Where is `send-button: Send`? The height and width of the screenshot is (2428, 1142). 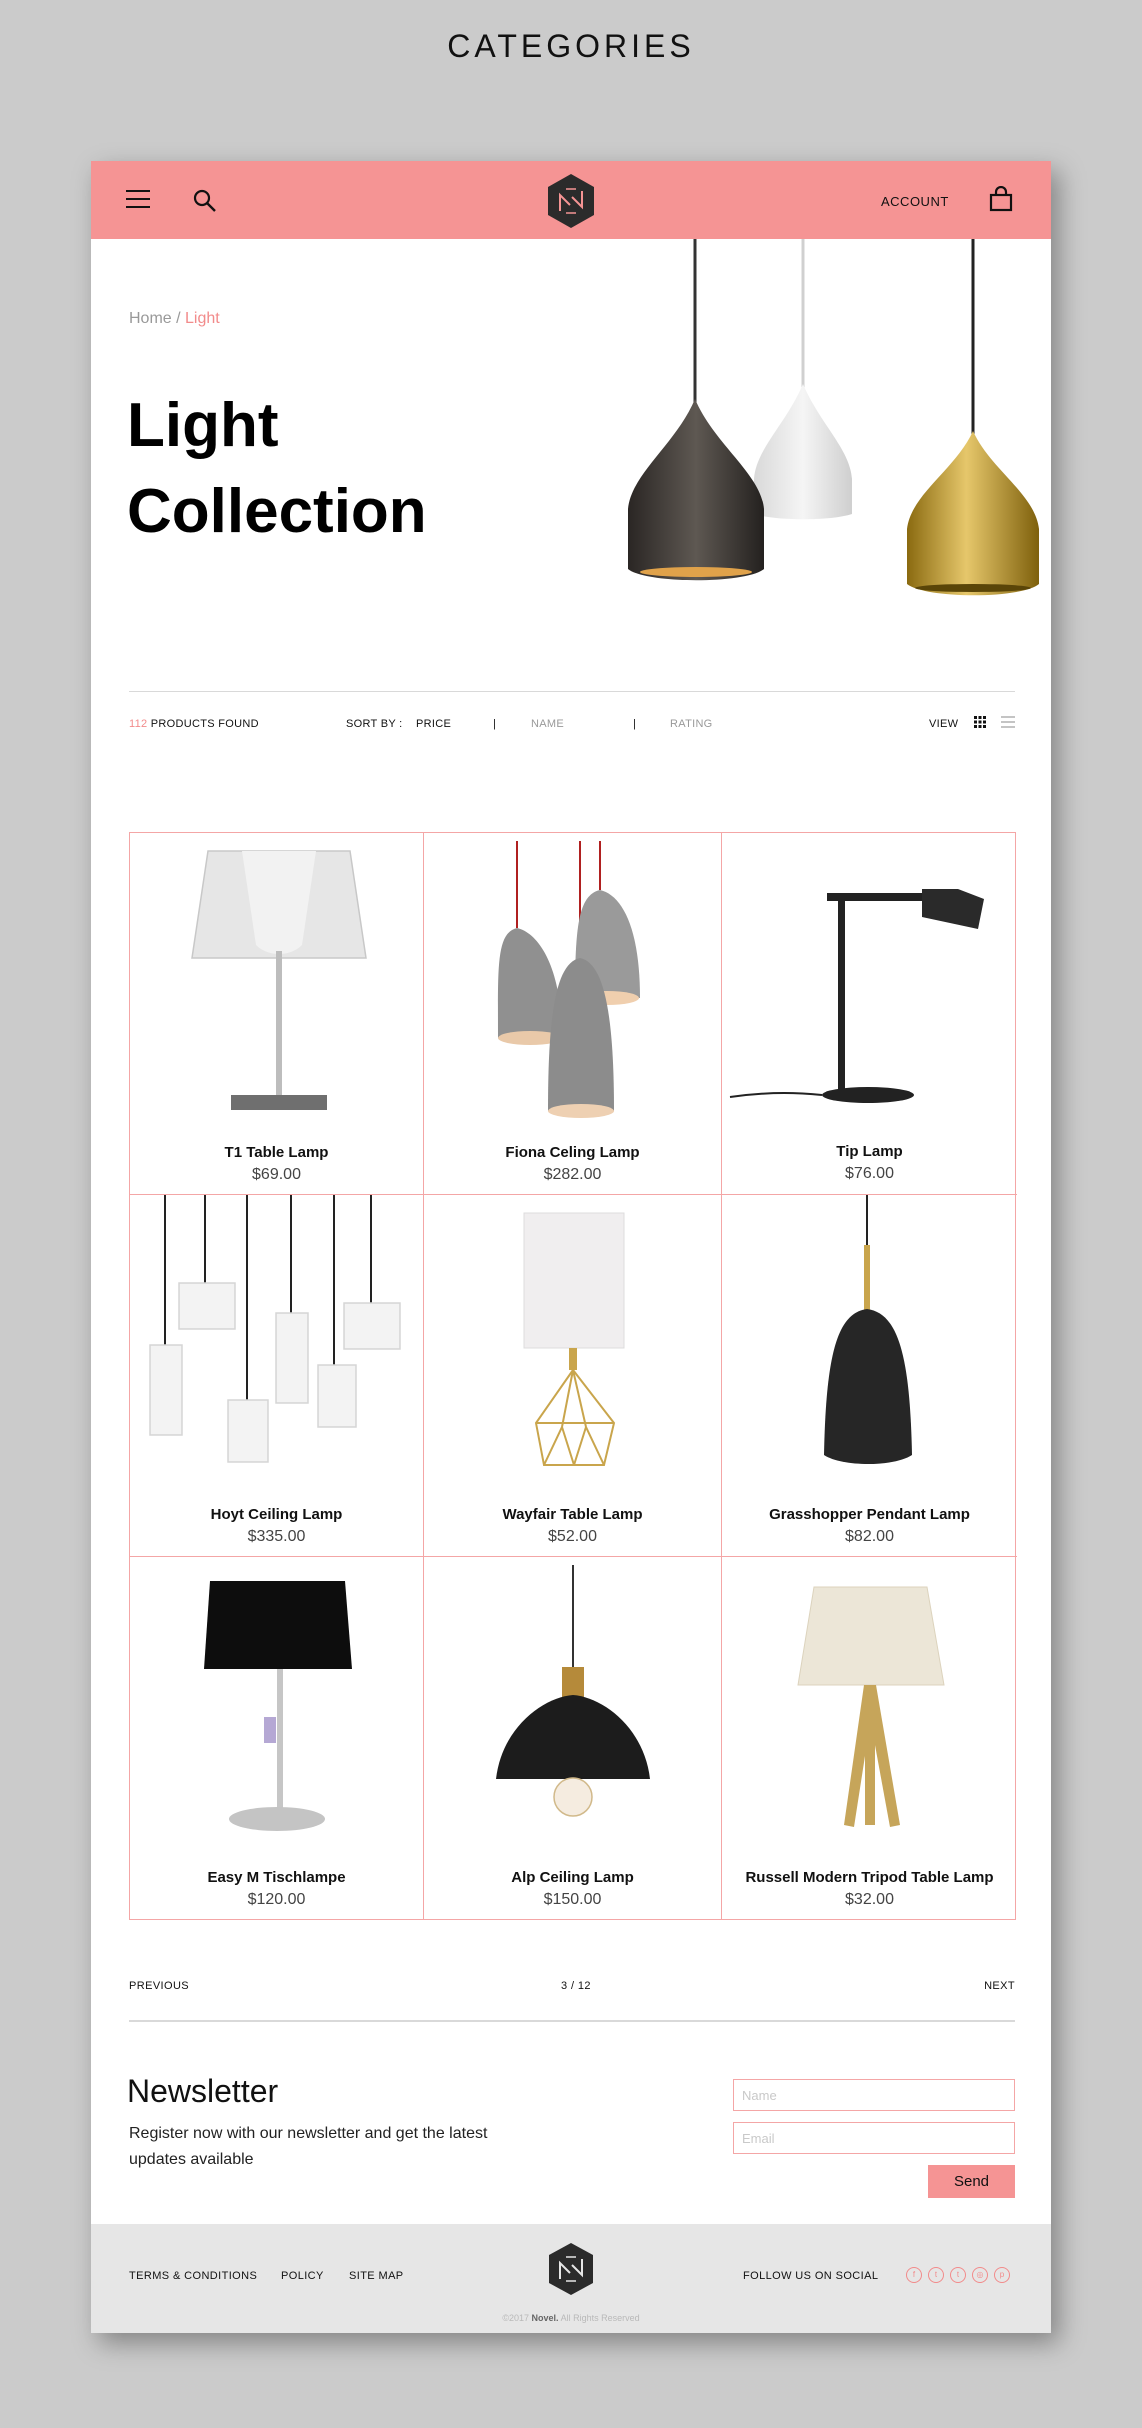 send-button: Send is located at coordinates (971, 2181).